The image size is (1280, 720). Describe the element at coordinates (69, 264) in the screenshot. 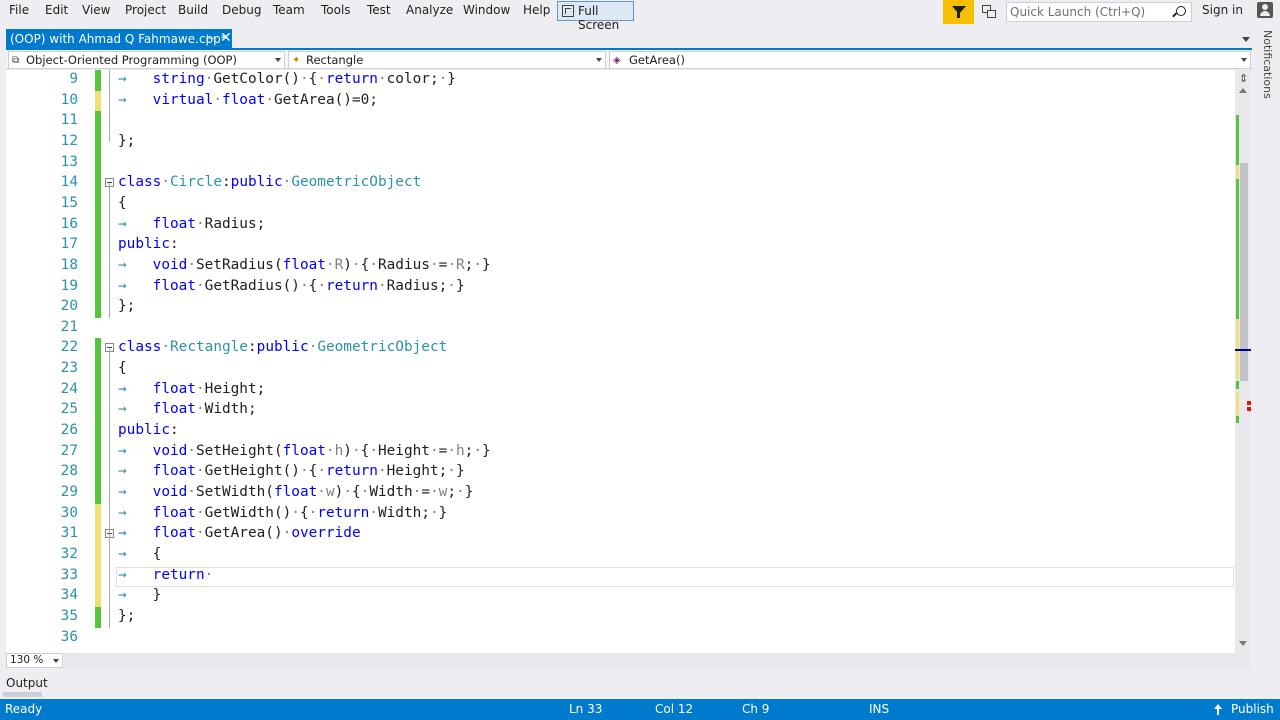

I see `line-number: 18` at that location.